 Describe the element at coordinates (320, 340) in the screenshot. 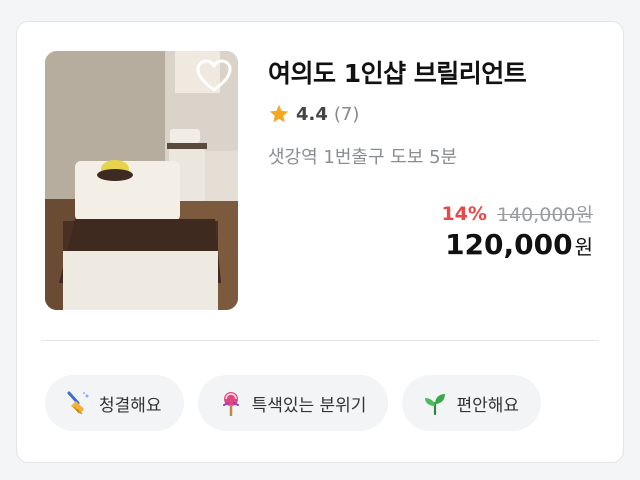

I see `divider` at that location.